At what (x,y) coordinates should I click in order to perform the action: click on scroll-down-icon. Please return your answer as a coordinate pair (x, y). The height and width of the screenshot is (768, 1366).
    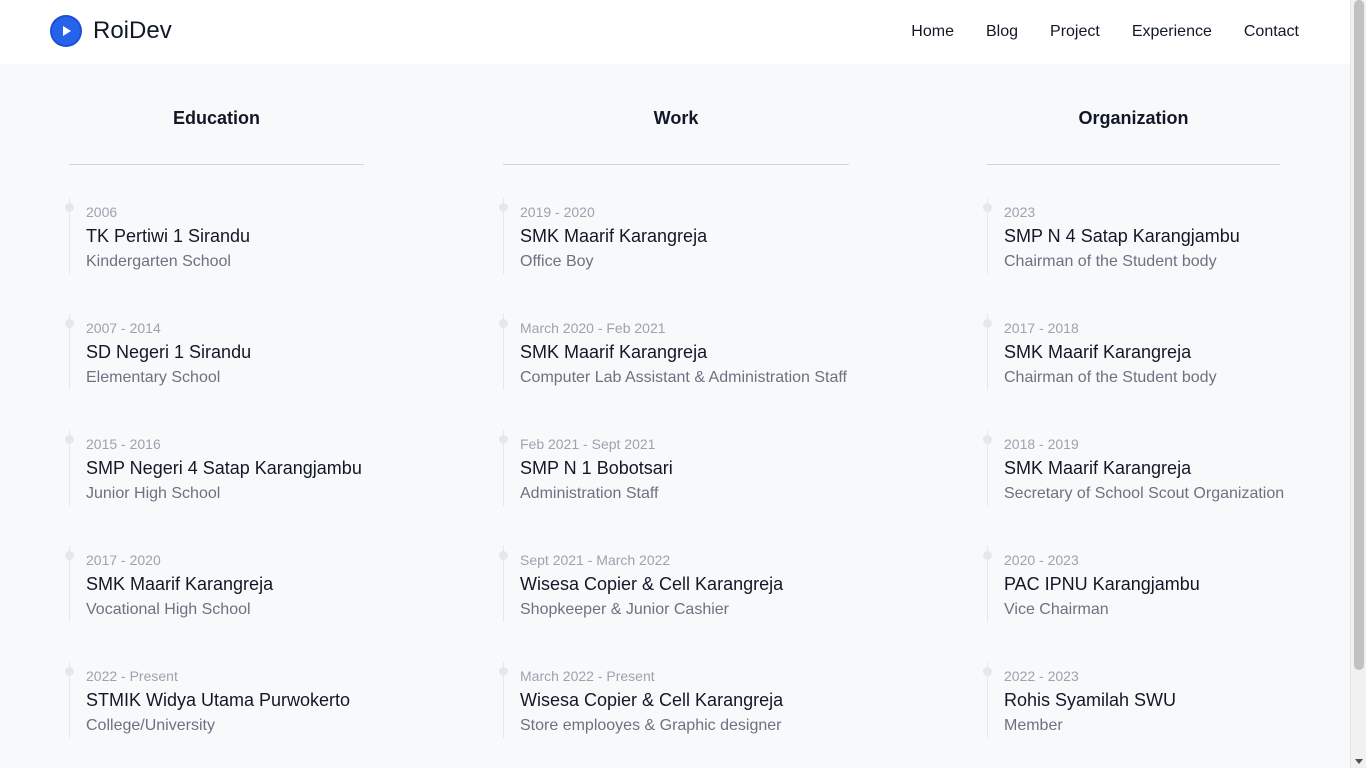
    Looking at the image, I should click on (1359, 761).